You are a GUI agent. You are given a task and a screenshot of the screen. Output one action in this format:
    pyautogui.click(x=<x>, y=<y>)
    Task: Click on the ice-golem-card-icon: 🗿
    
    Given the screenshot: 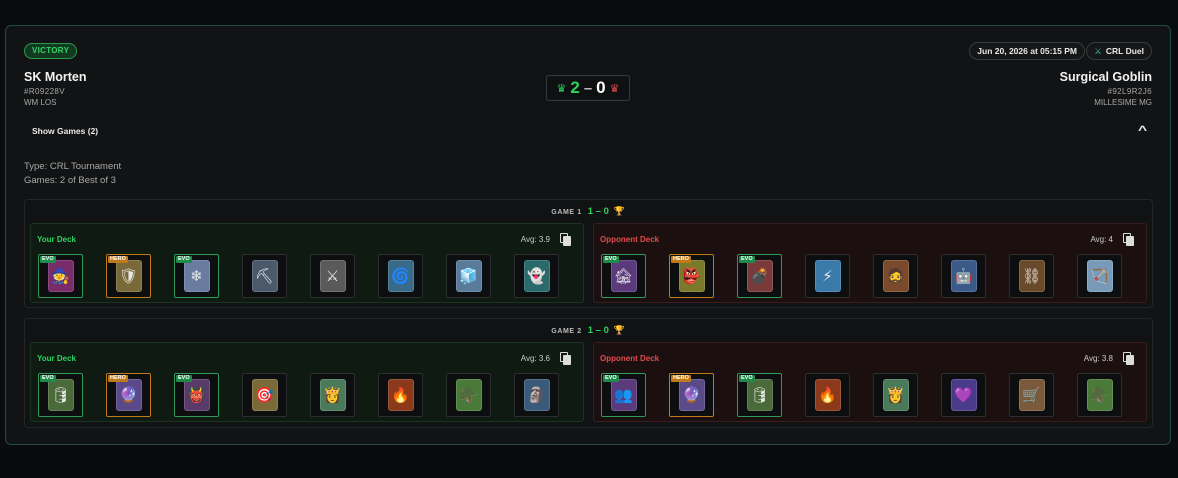 What is the action you would take?
    pyautogui.click(x=536, y=395)
    